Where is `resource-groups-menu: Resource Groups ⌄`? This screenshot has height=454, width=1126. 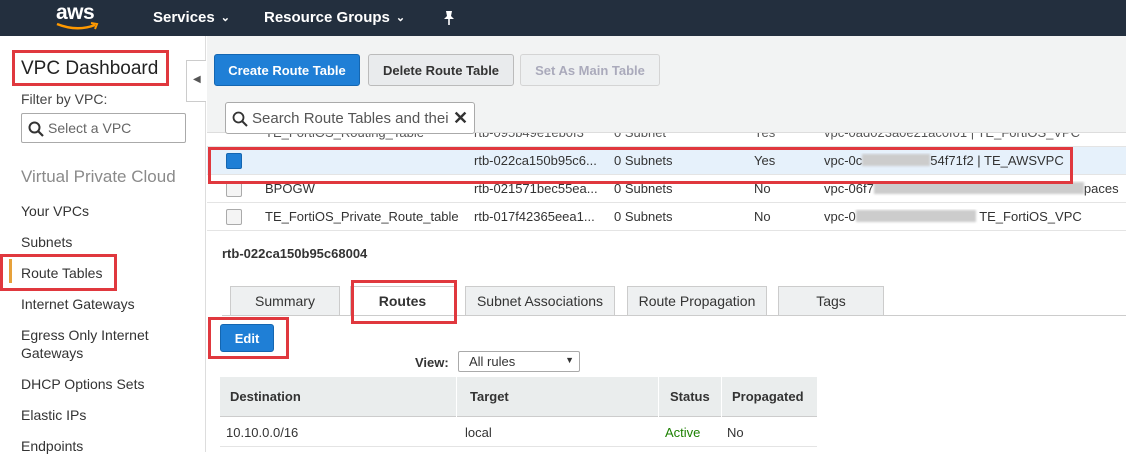
resource-groups-menu: Resource Groups ⌄ is located at coordinates (334, 17).